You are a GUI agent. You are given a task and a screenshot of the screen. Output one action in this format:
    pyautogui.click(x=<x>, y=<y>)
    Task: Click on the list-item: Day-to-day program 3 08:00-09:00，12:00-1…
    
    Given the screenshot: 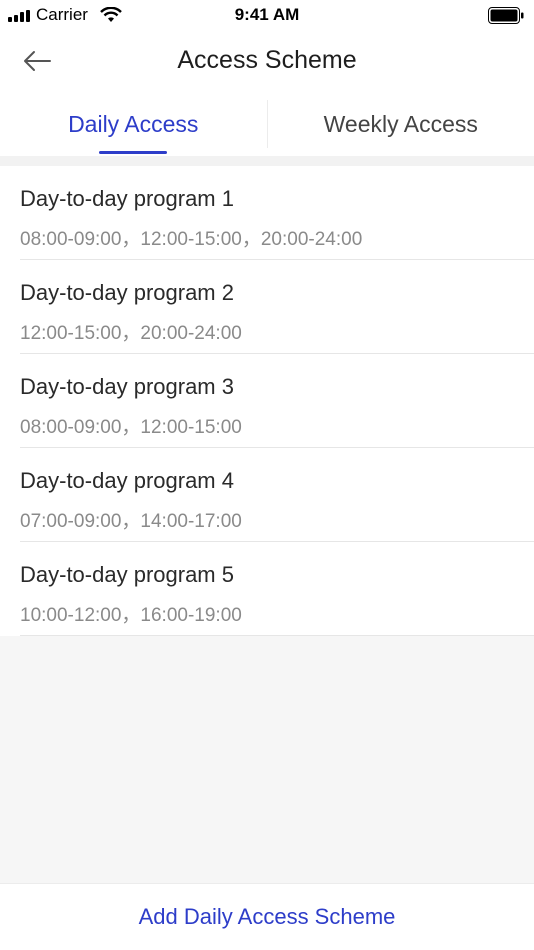 What is the action you would take?
    pyautogui.click(x=277, y=401)
    